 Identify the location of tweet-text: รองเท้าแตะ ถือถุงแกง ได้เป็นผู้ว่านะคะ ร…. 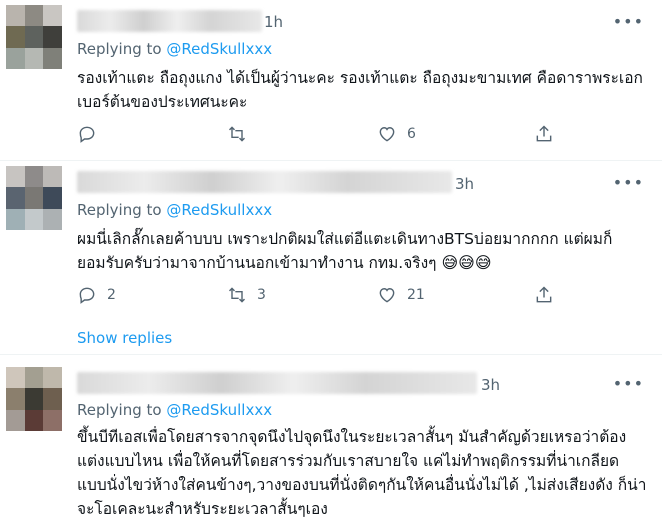
(360, 90).